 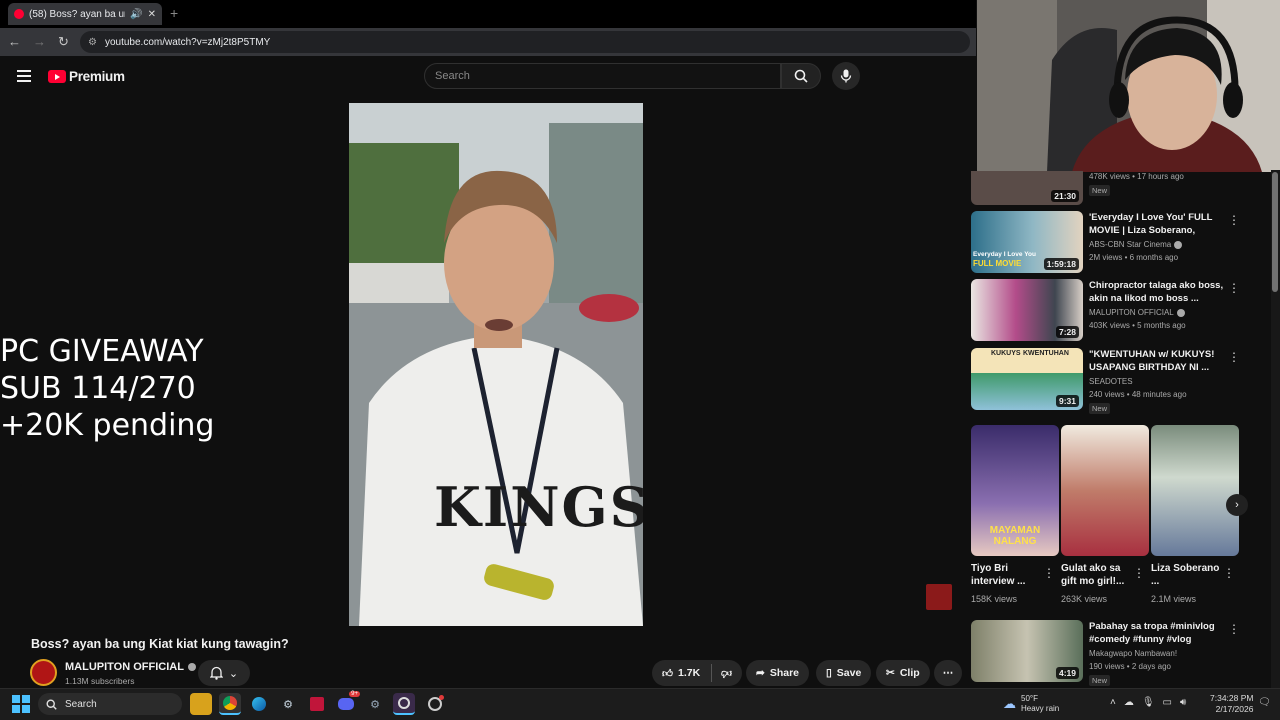 I want to click on thumbnail-caption: KUKUYS, so click(x=1006, y=353).